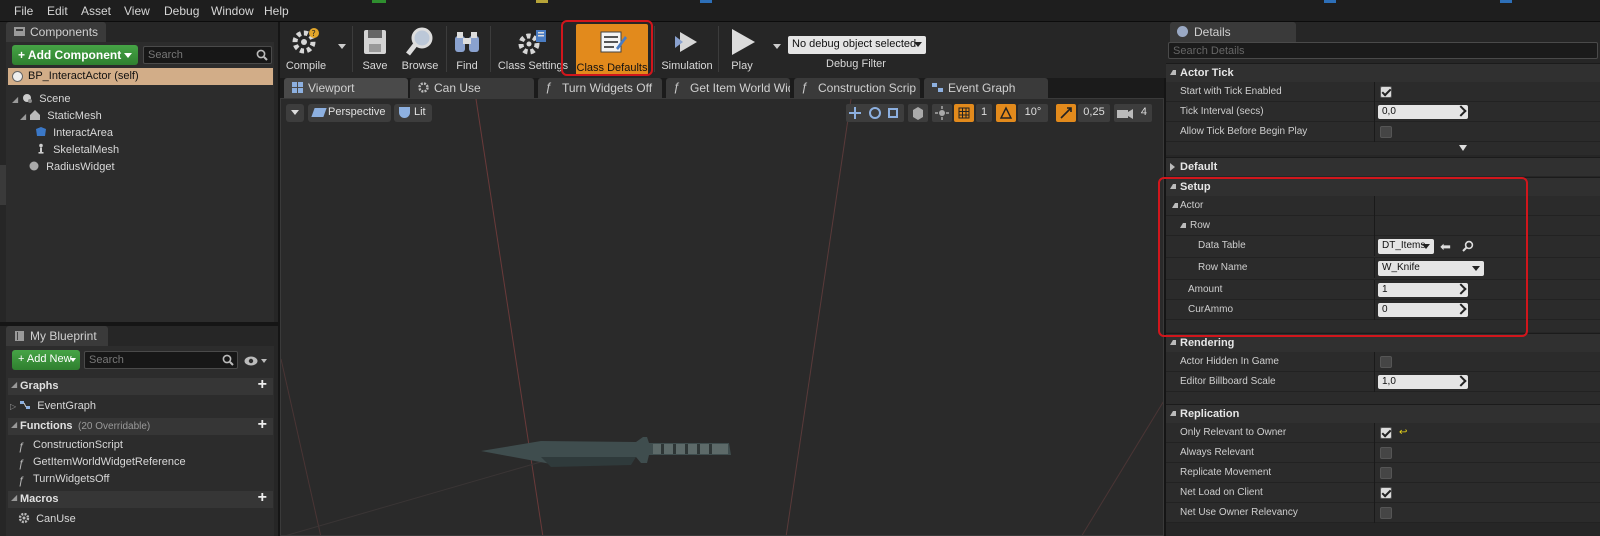 The width and height of the screenshot is (1600, 536). I want to click on category-setup: Setup, so click(1383, 186).